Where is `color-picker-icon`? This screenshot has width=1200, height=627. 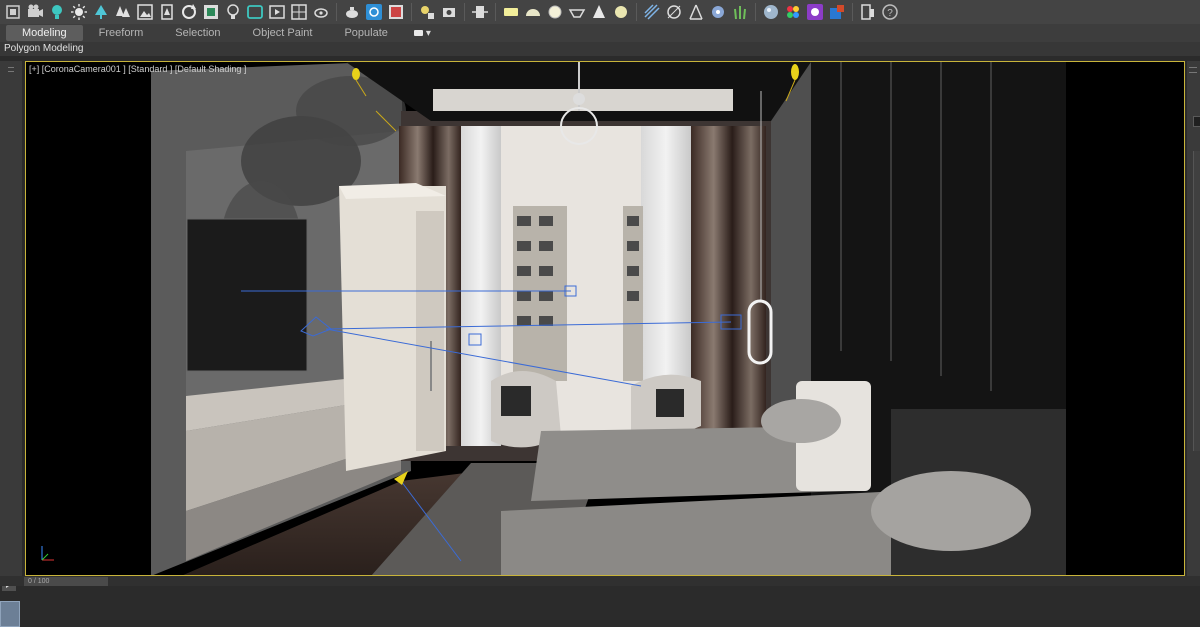
color-picker-icon is located at coordinates (793, 12).